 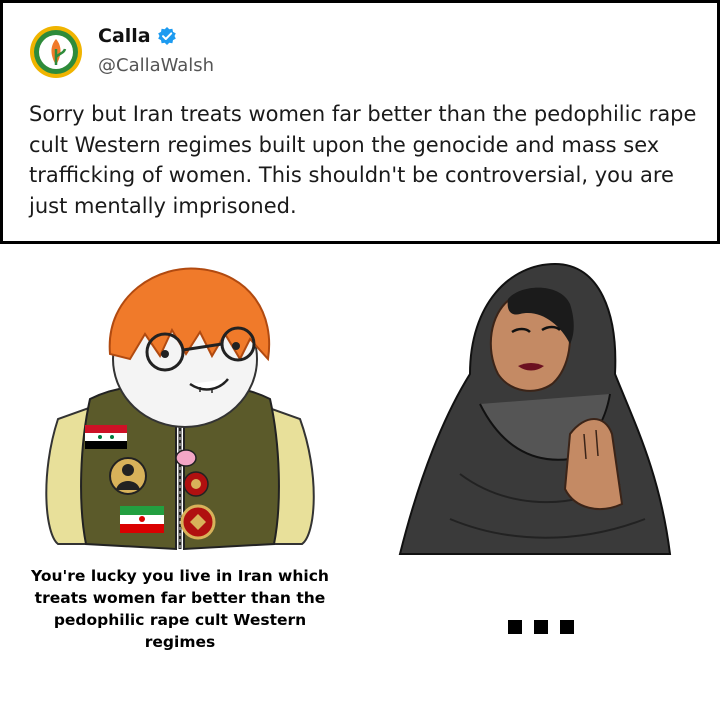 What do you see at coordinates (166, 36) in the screenshot?
I see `verified-check-icon` at bounding box center [166, 36].